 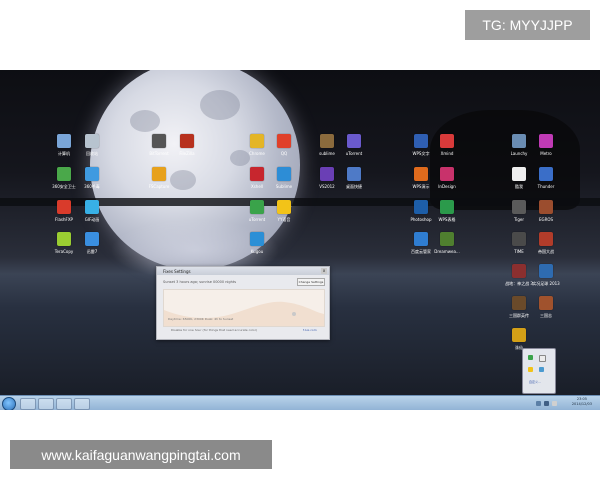 What do you see at coordinates (447, 153) in the screenshot?
I see `desktop-icon-label: Xmind` at bounding box center [447, 153].